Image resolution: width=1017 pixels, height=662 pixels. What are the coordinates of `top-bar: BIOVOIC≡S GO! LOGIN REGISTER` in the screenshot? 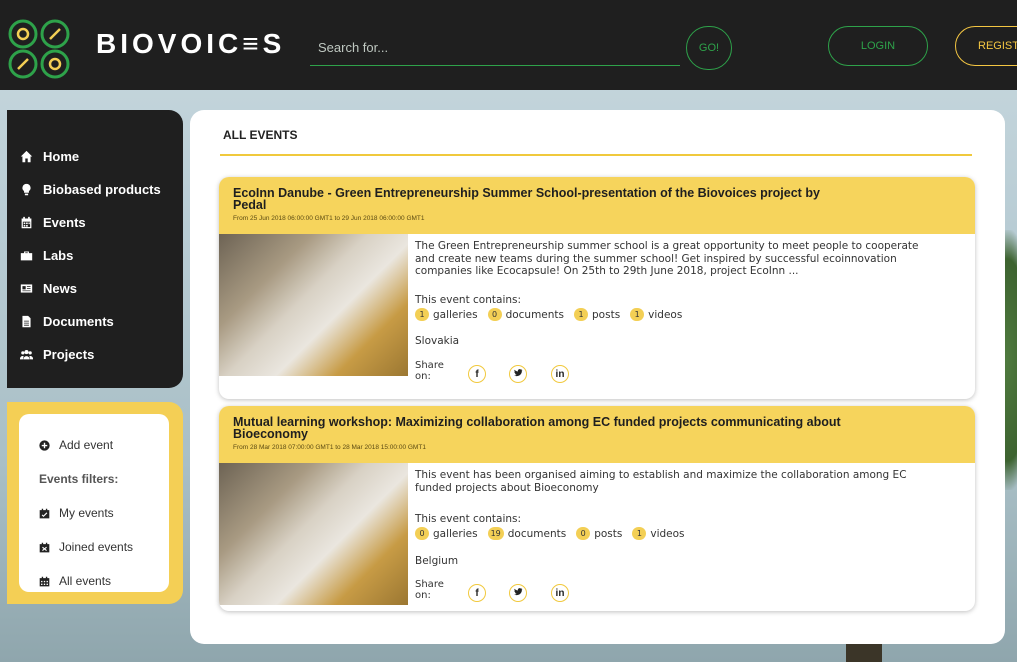 It's located at (508, 45).